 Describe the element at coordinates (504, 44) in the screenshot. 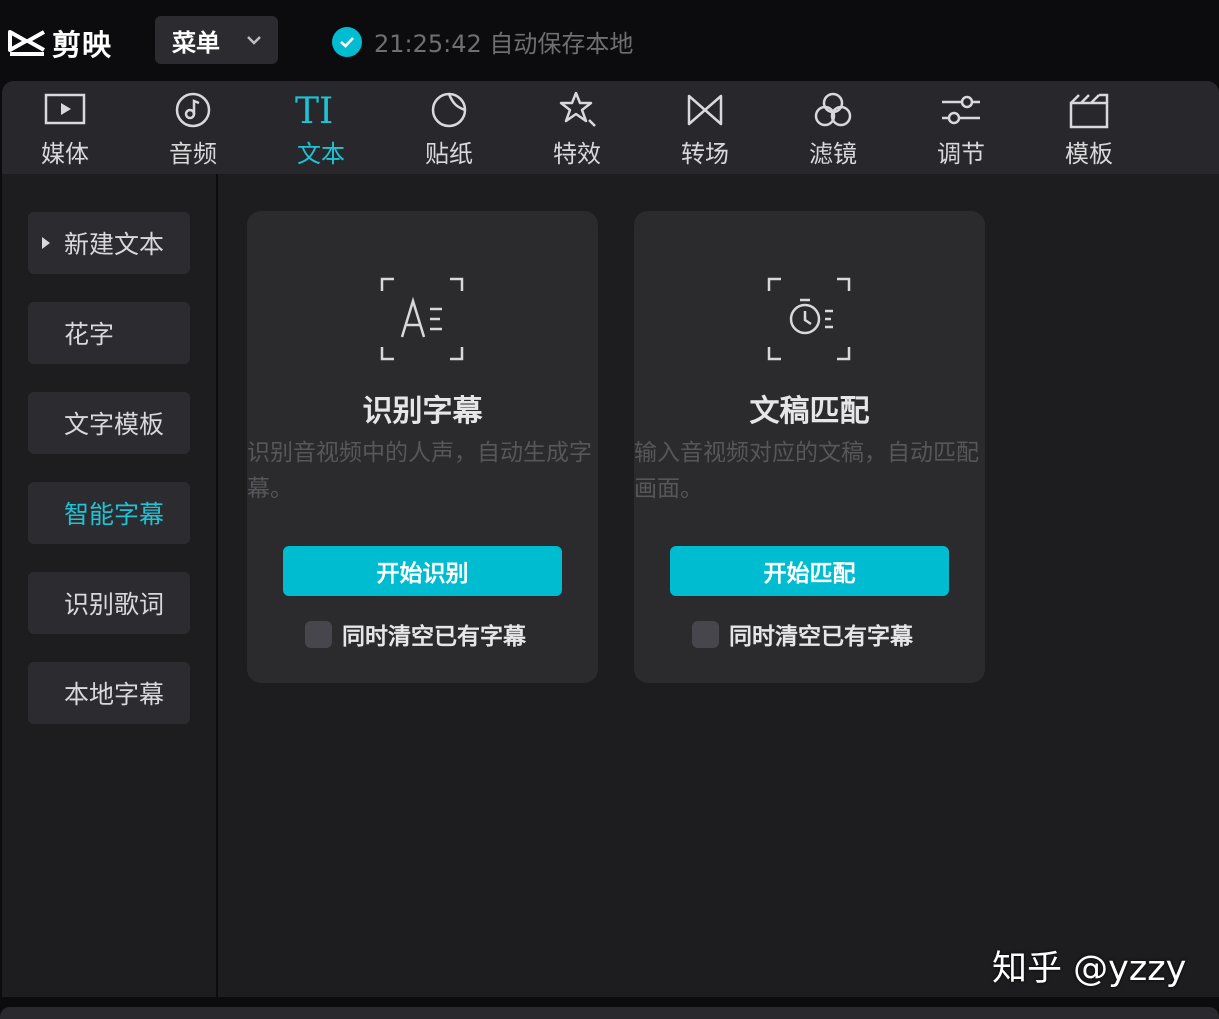

I see `autosave-text: 21:25:42 自动保存本地` at that location.